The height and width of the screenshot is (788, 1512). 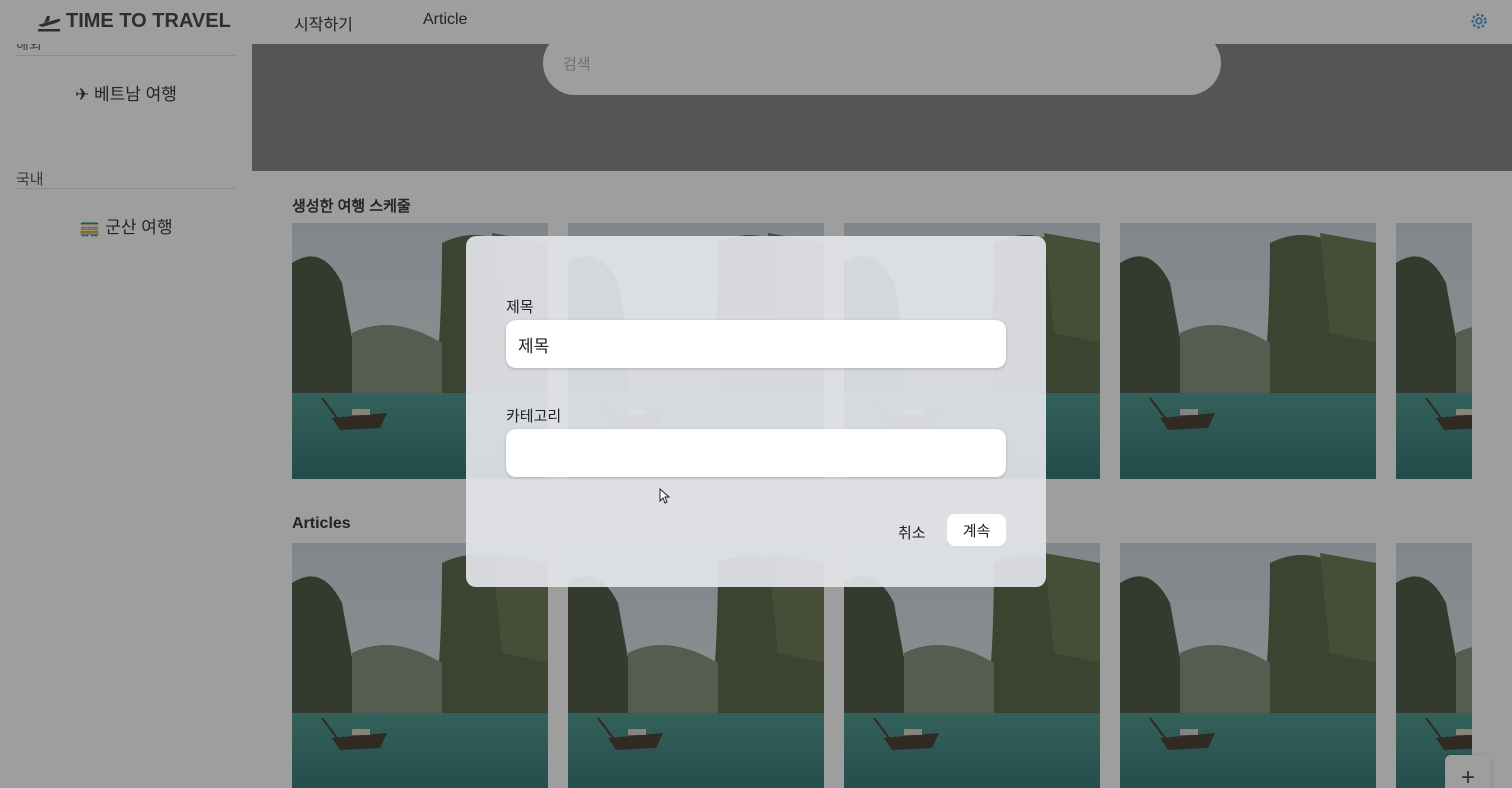 What do you see at coordinates (756, 453) in the screenshot?
I see `category-field` at bounding box center [756, 453].